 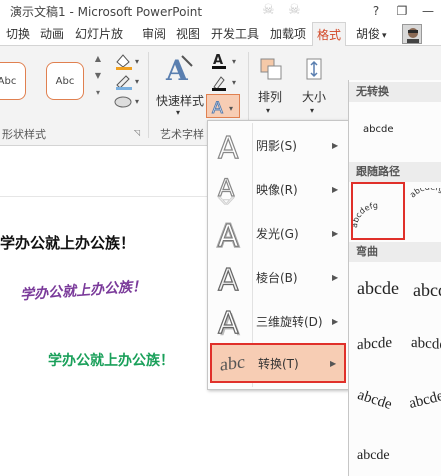 What do you see at coordinates (376, 11) in the screenshot?
I see `help-button: ?` at bounding box center [376, 11].